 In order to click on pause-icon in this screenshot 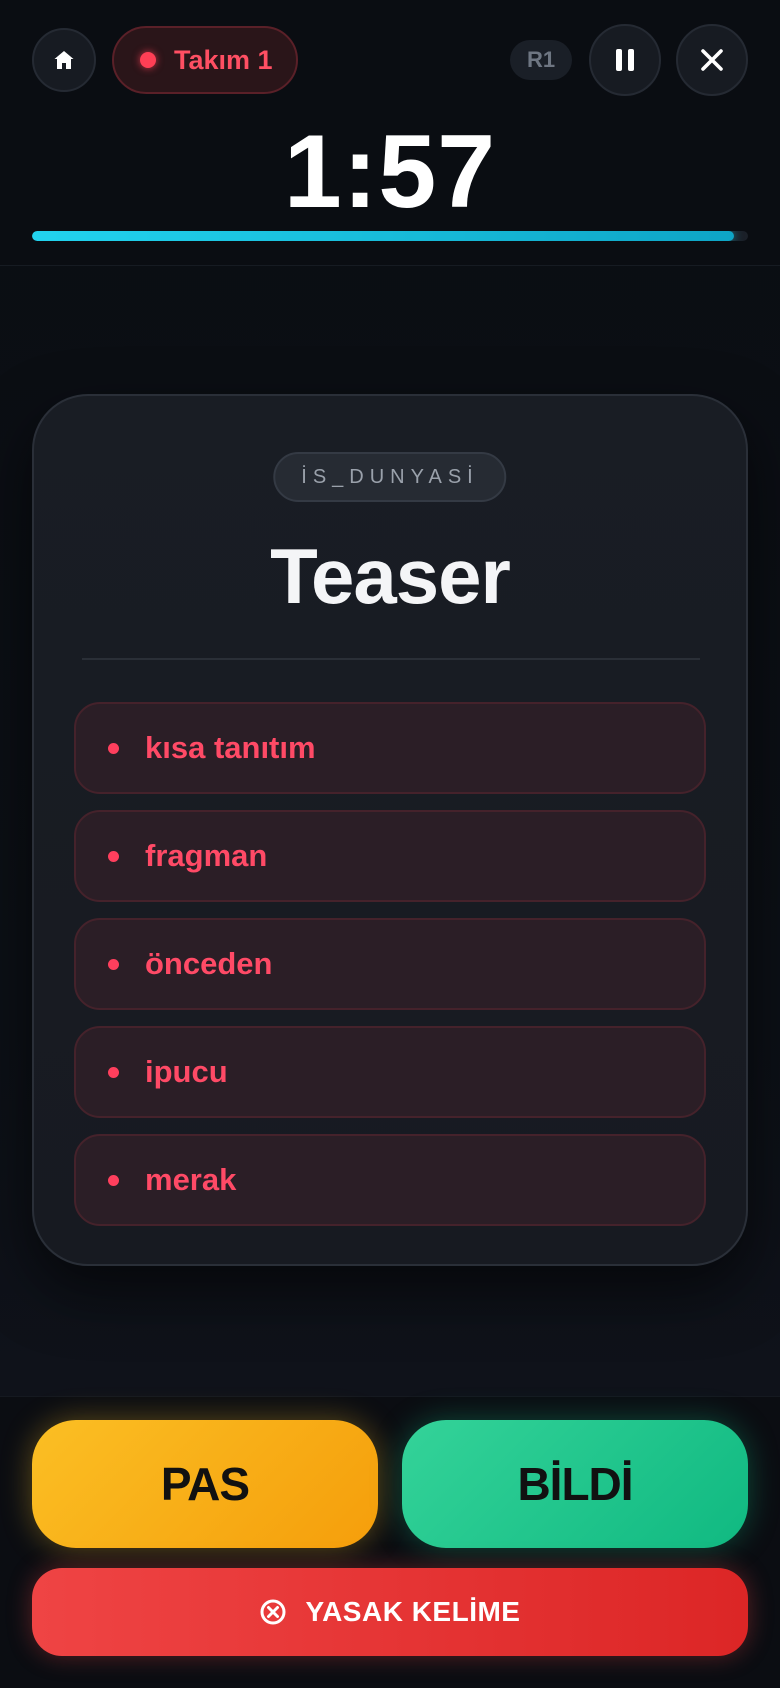, I will do `click(625, 60)`.